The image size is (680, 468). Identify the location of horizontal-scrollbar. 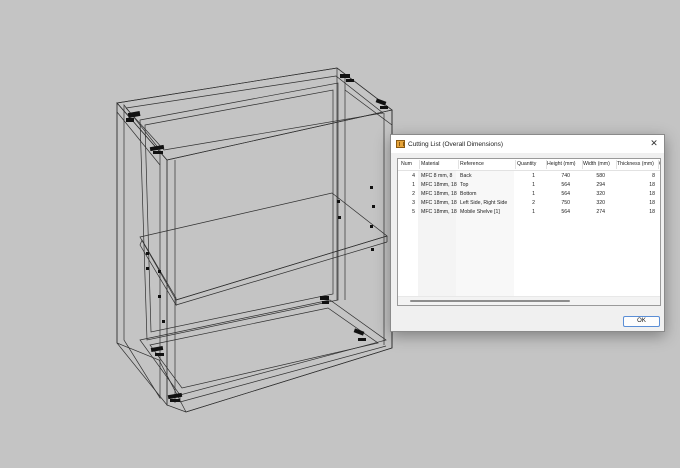
(529, 300).